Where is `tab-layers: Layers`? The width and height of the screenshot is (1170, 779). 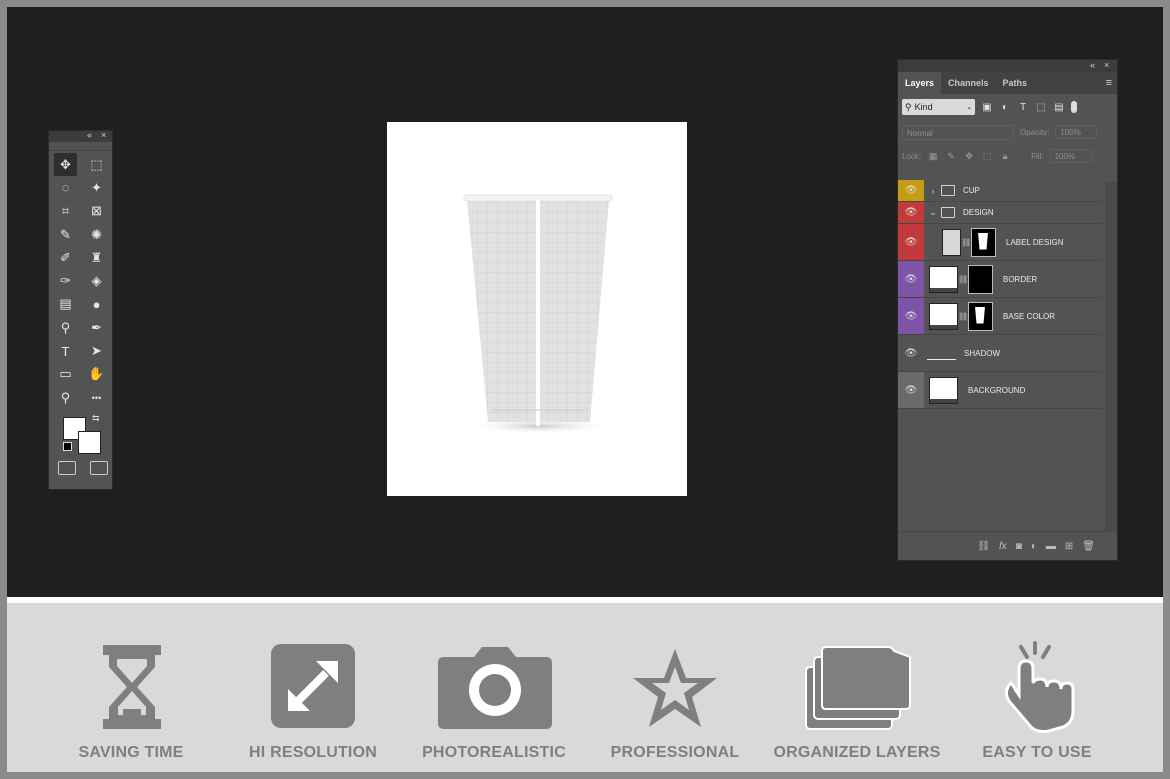
tab-layers: Layers is located at coordinates (920, 83).